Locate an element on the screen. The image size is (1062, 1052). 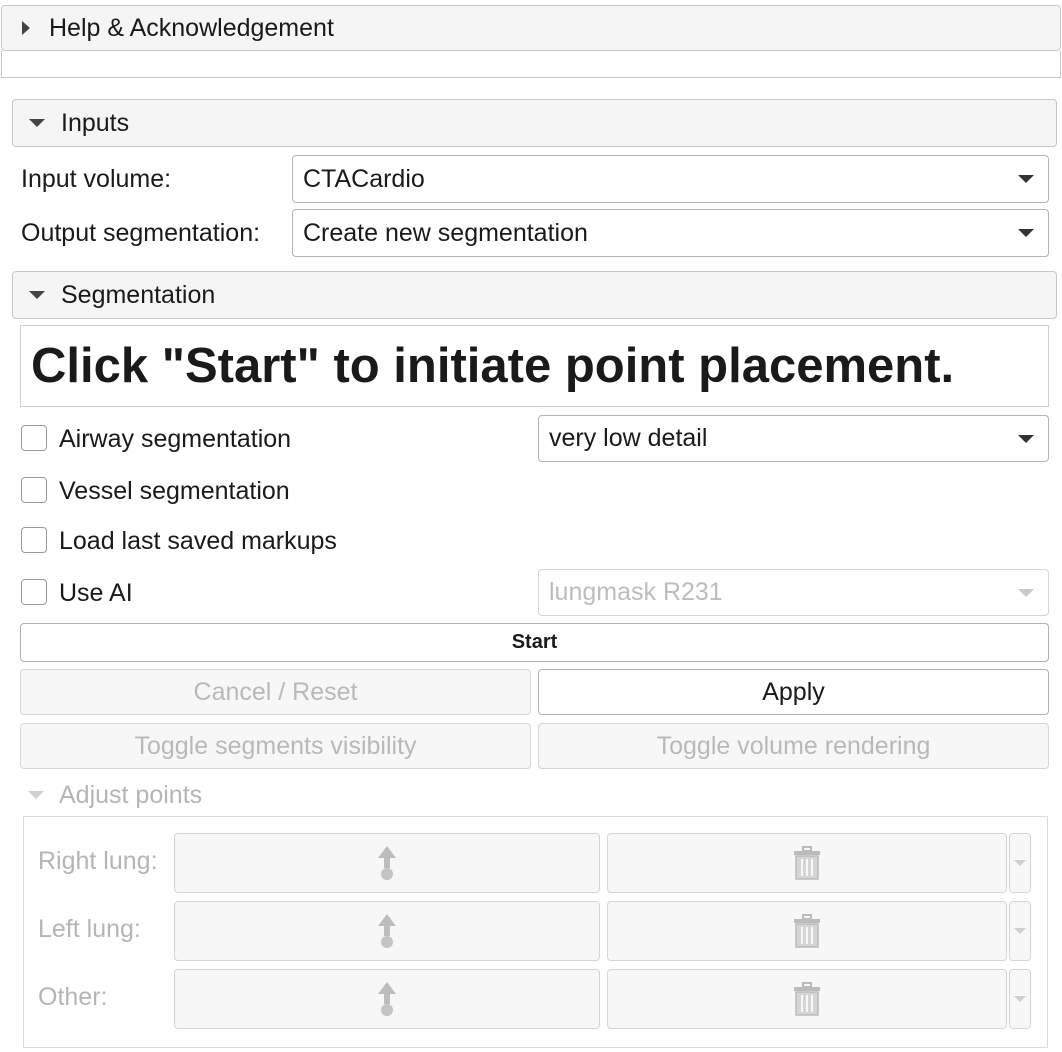
use-ai-label: Use AI is located at coordinates (96, 593).